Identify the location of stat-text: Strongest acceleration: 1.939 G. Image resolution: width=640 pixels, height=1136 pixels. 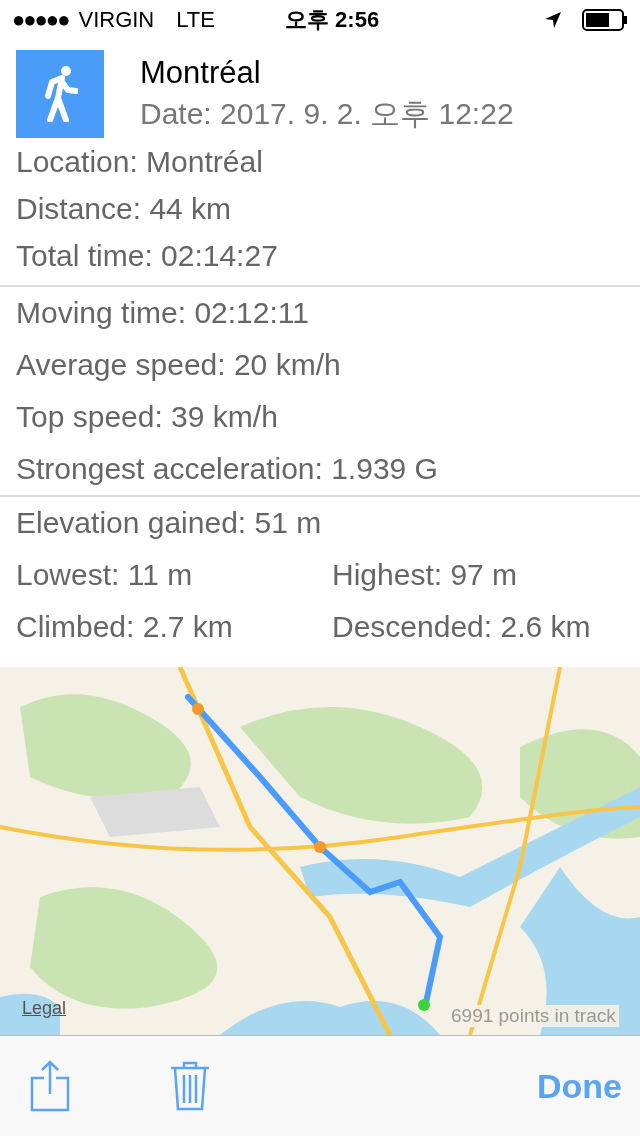
(227, 469).